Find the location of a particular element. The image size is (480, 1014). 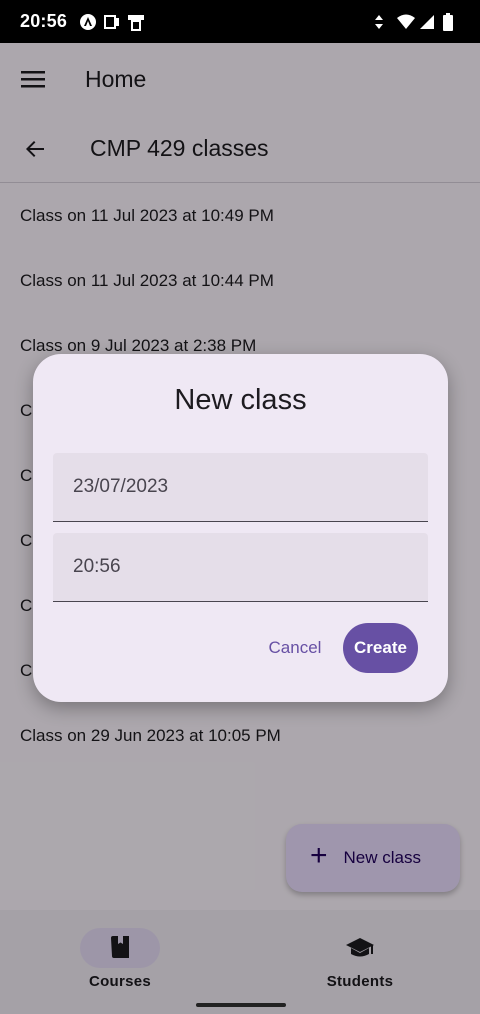

status-left-icons is located at coordinates (112, 22).